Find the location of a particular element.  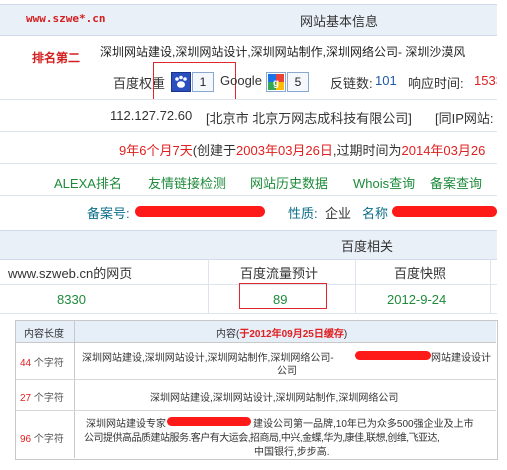

content-header: 内容(于2012年09月25日缓存) is located at coordinates (281, 332).